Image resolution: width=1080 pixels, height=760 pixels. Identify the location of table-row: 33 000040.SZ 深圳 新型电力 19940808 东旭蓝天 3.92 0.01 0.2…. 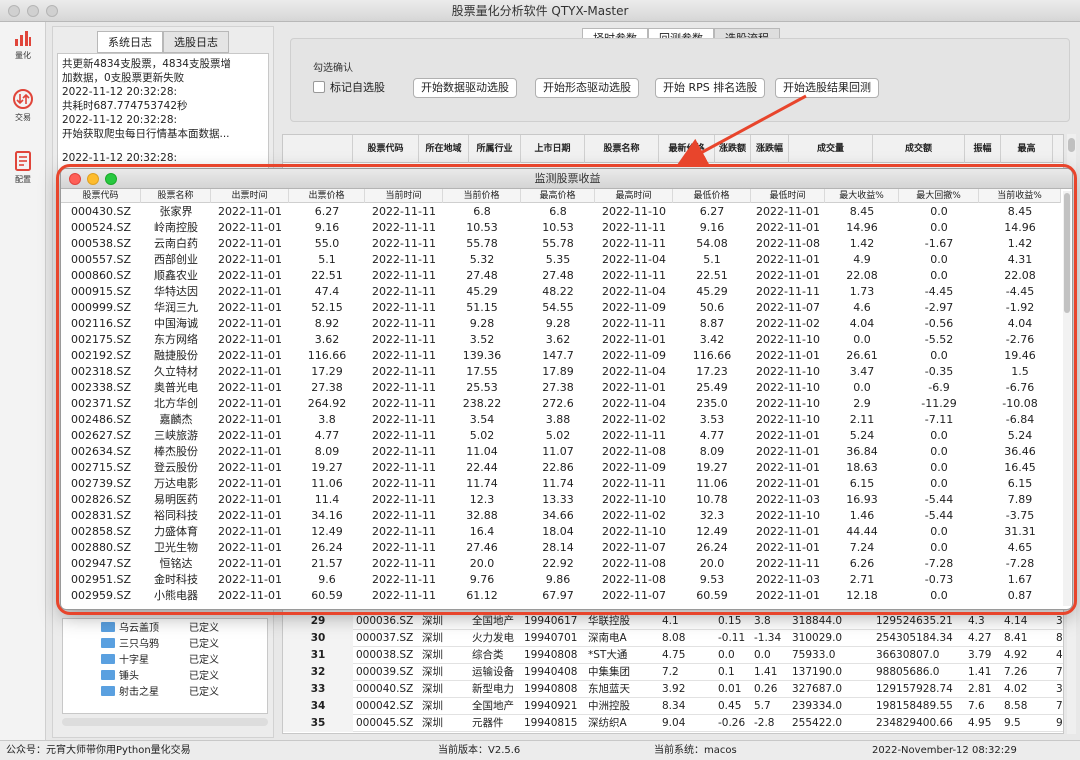
(673, 689).